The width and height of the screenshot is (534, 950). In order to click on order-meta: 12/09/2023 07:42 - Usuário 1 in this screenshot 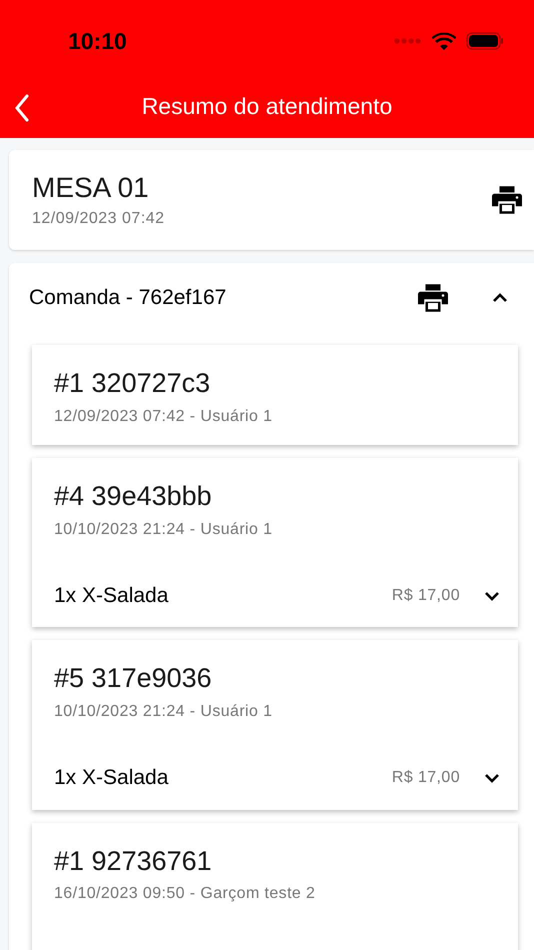, I will do `click(164, 416)`.